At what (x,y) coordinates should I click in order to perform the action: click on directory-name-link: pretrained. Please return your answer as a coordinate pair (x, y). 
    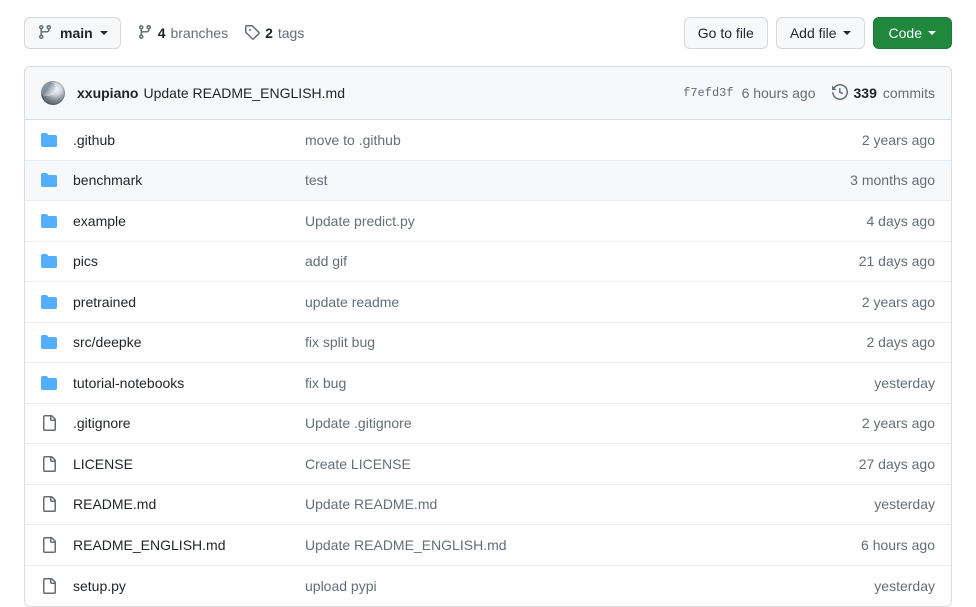
    Looking at the image, I should click on (181, 302).